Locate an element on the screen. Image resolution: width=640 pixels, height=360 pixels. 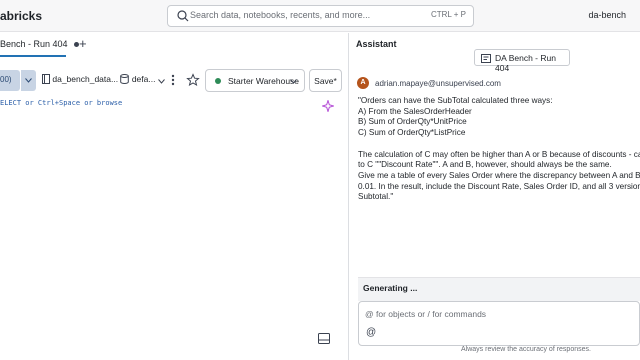
context-chip-label: DA Bench - Run 404 is located at coordinates (525, 63).